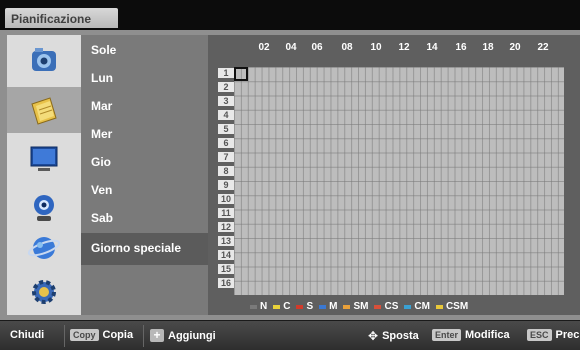 This screenshot has width=580, height=350. I want to click on row-label: 10, so click(226, 199).